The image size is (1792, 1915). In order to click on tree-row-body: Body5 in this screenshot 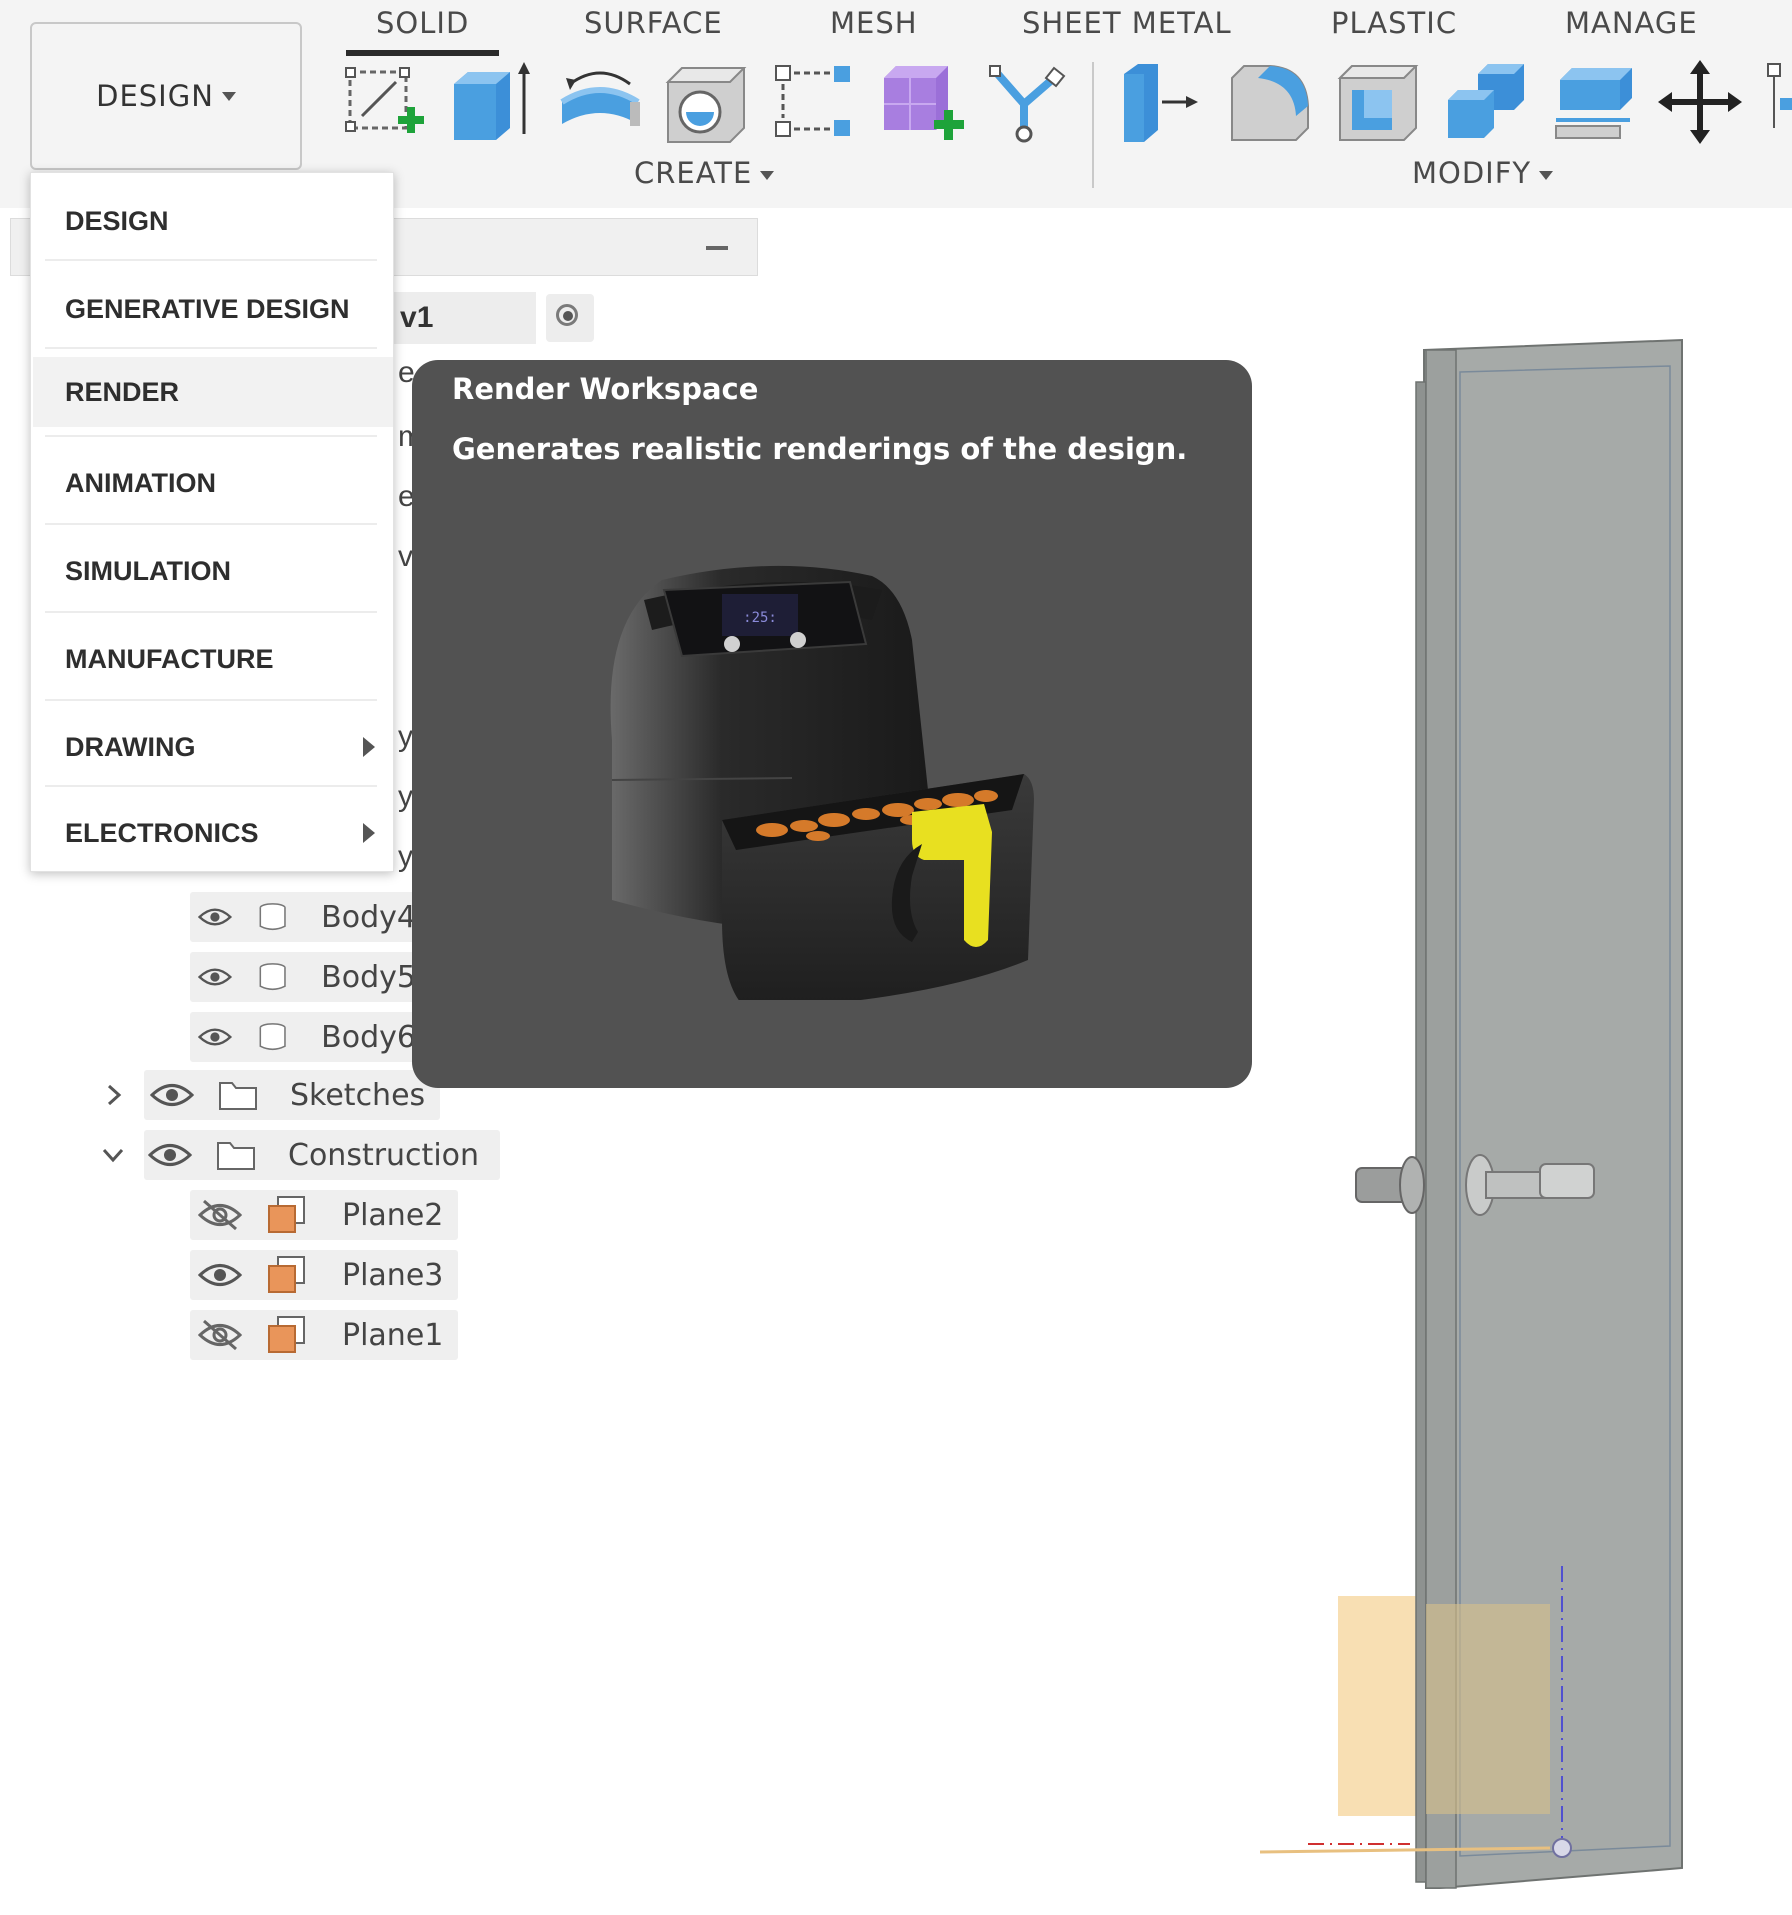, I will do `click(303, 977)`.